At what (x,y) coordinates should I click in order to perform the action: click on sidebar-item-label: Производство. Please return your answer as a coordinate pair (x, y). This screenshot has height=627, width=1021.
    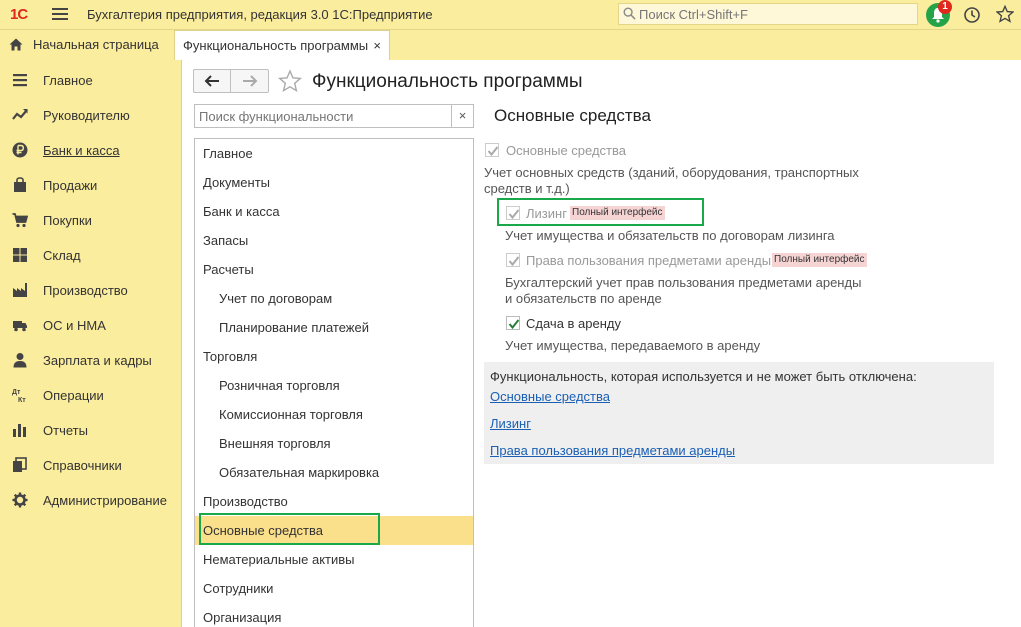
    Looking at the image, I should click on (85, 290).